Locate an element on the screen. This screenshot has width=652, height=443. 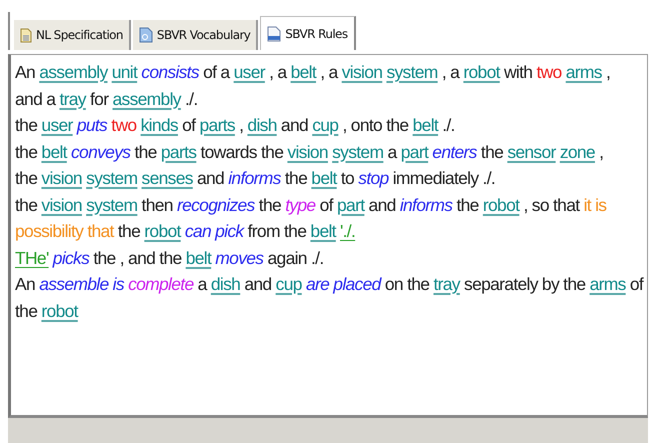
rule-text-line: the vision system senses and informs the belt to stop immediately ./. is located at coordinates (255, 178).